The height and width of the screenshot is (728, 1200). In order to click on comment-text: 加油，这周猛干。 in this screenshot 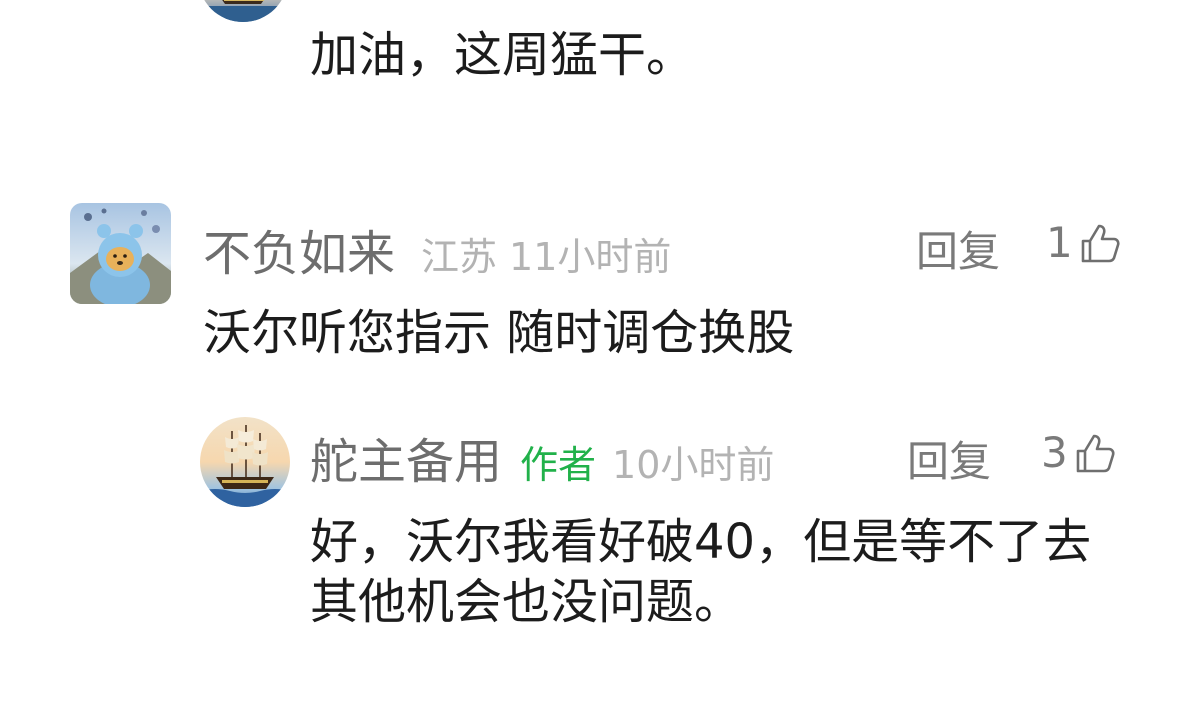, I will do `click(502, 55)`.